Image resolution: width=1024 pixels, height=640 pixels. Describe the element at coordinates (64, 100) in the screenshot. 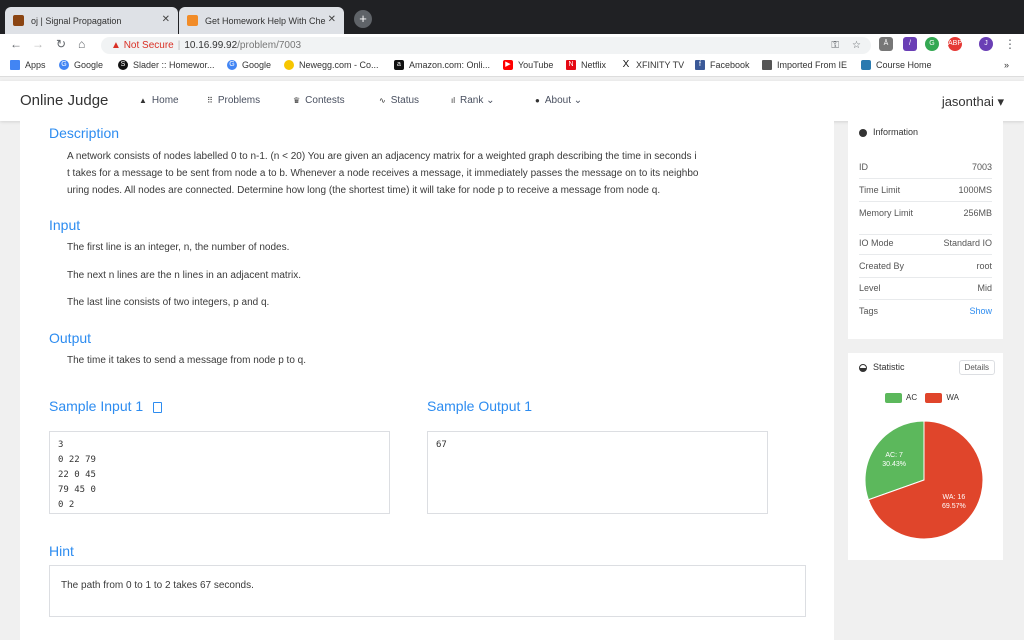

I see `site-logo: Online Judge` at that location.